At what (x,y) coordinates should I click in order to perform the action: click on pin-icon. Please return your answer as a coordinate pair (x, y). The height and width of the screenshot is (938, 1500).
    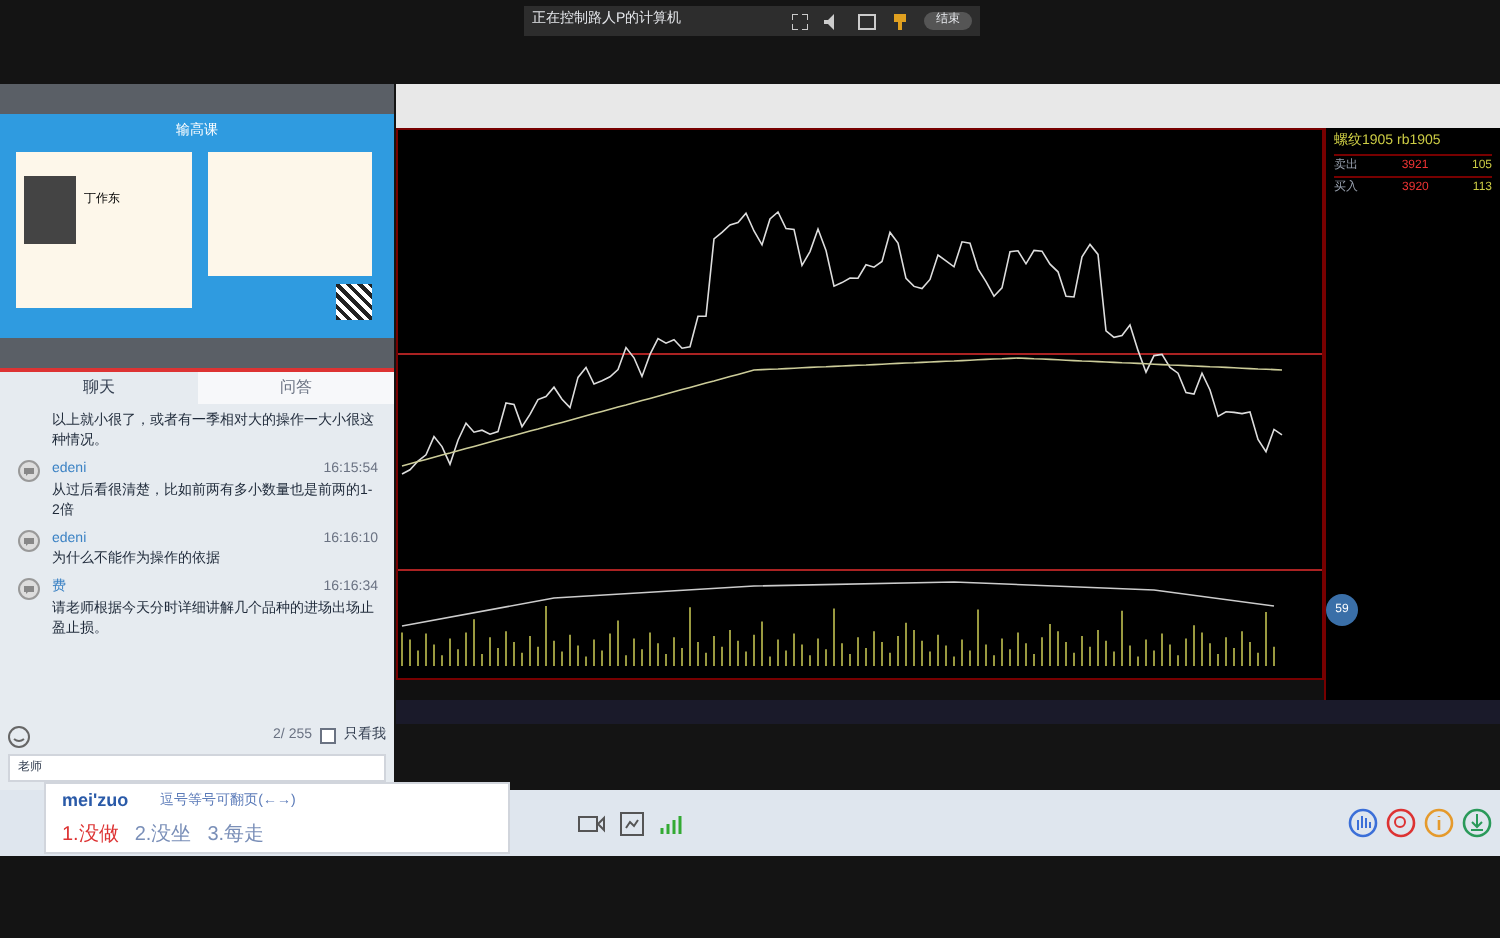
    Looking at the image, I should click on (900, 21).